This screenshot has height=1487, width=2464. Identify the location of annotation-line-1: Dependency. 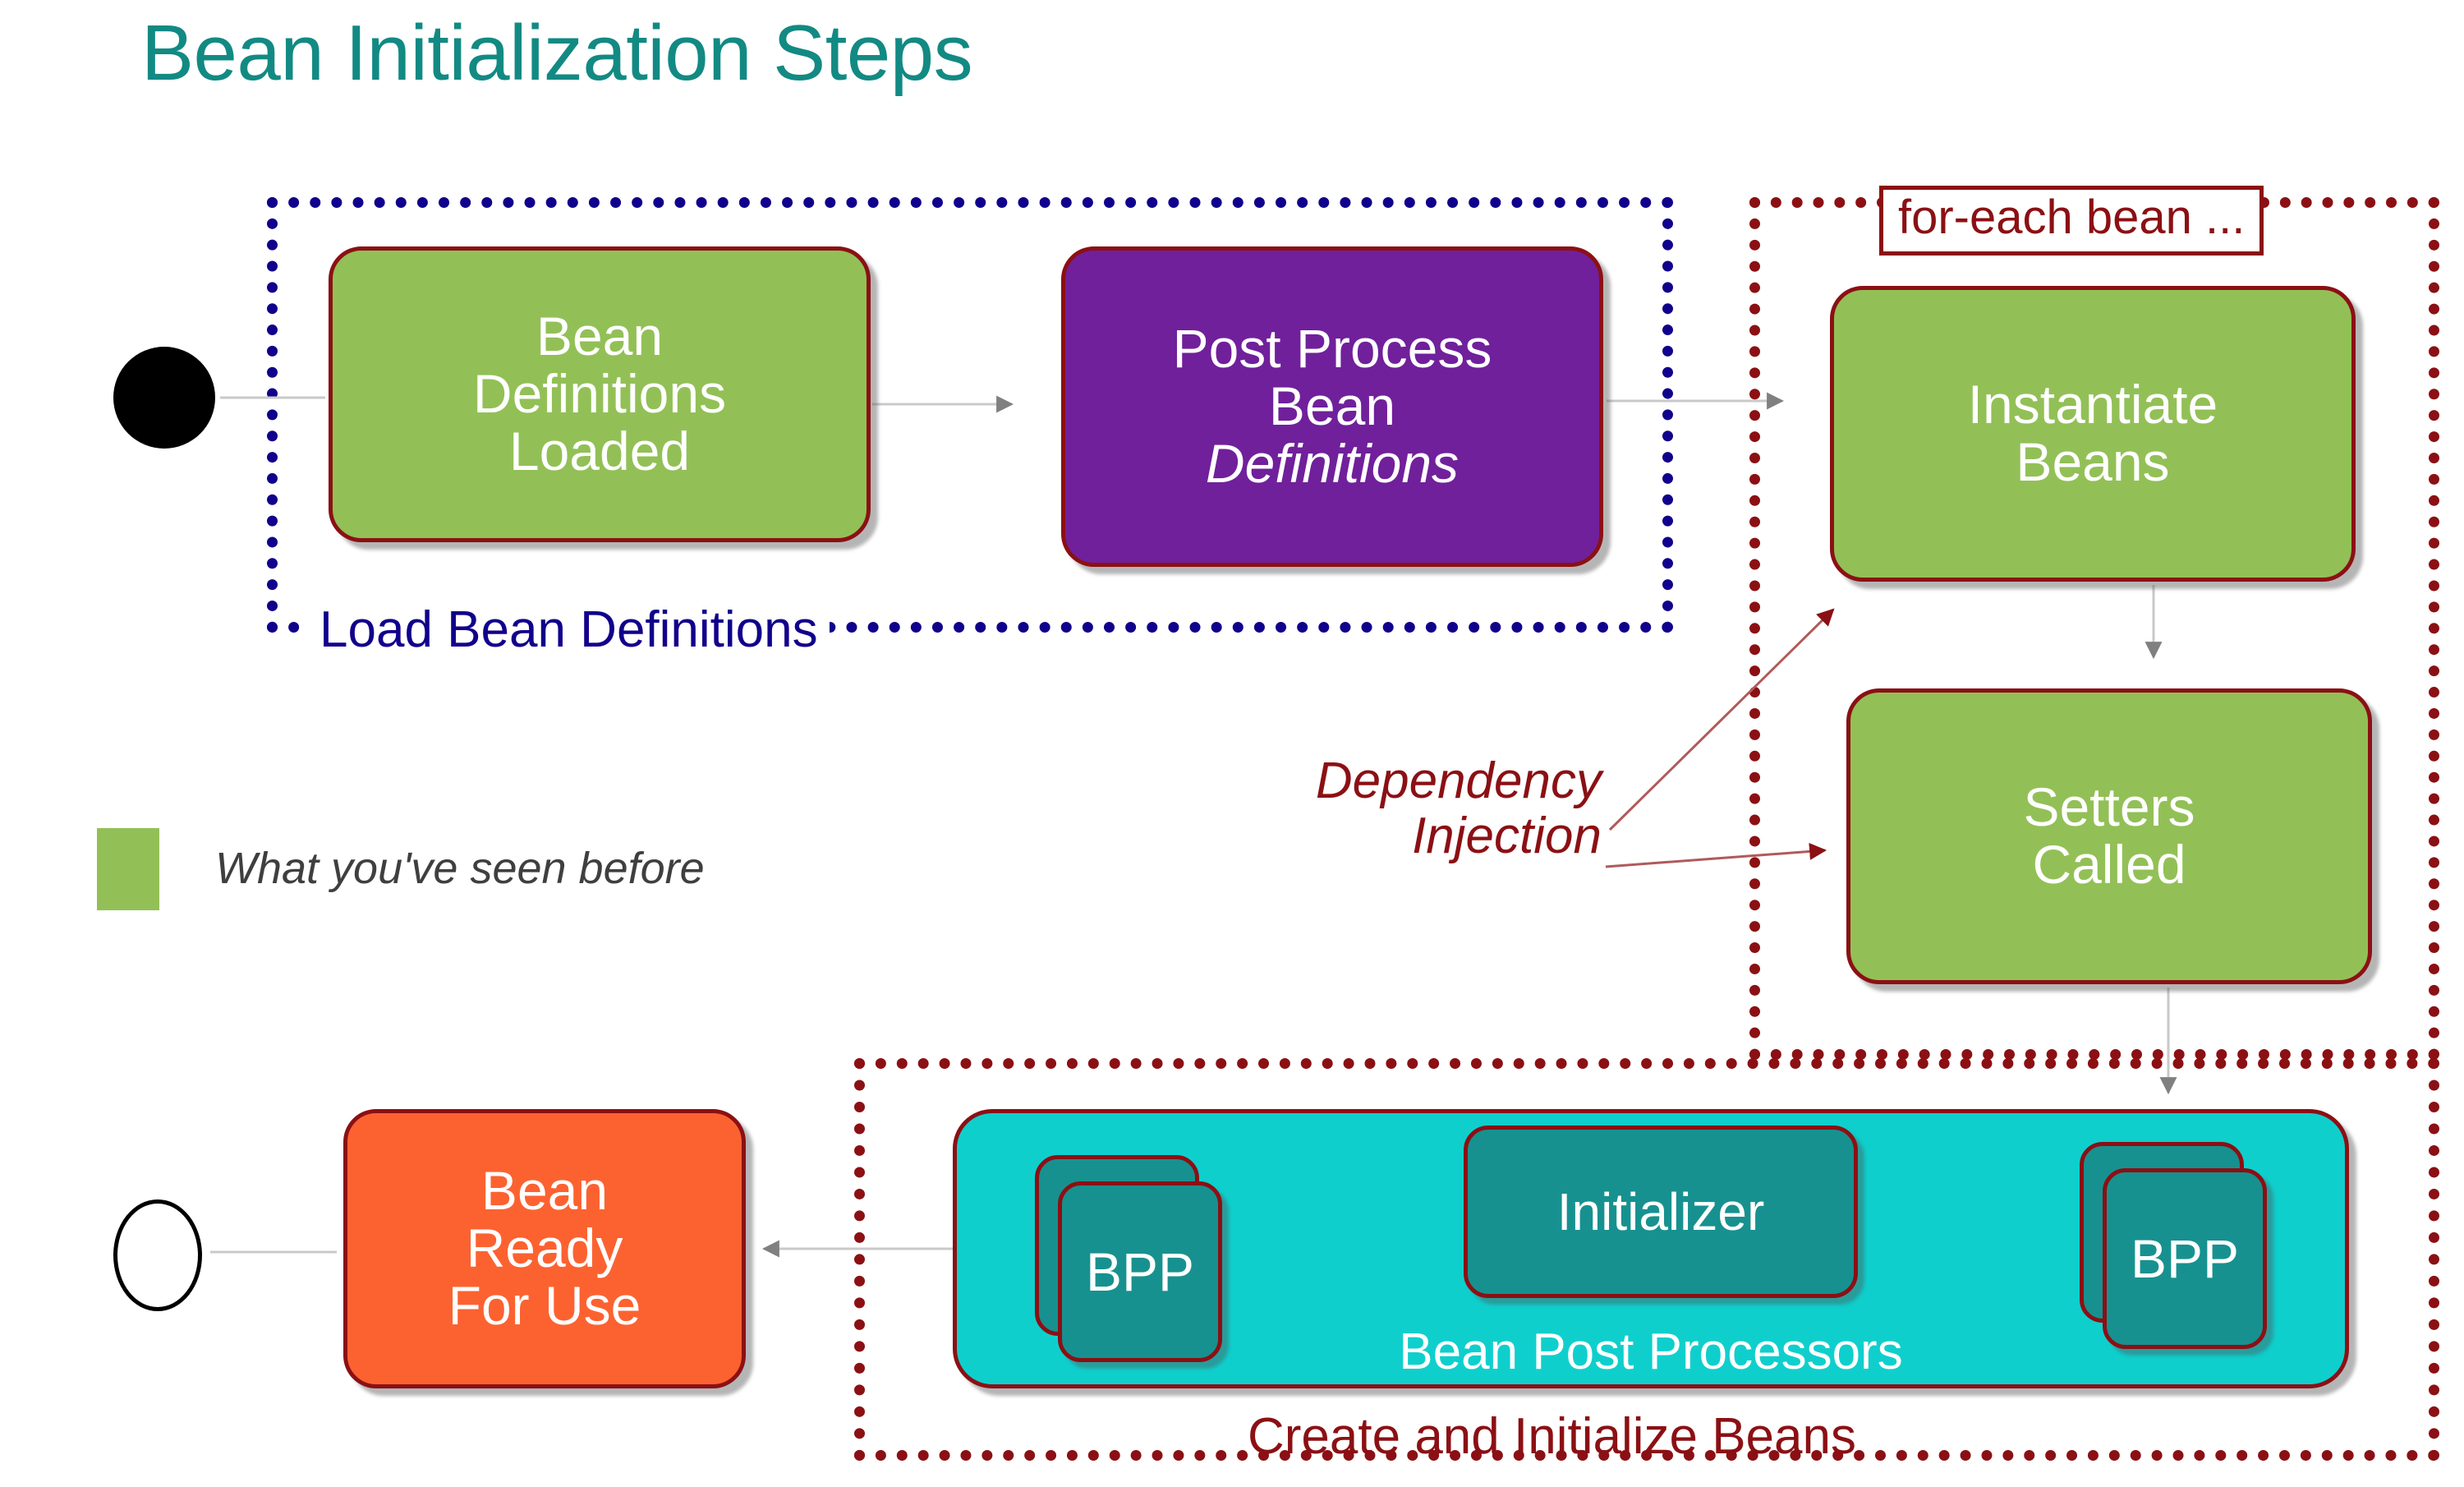
(1458, 781).